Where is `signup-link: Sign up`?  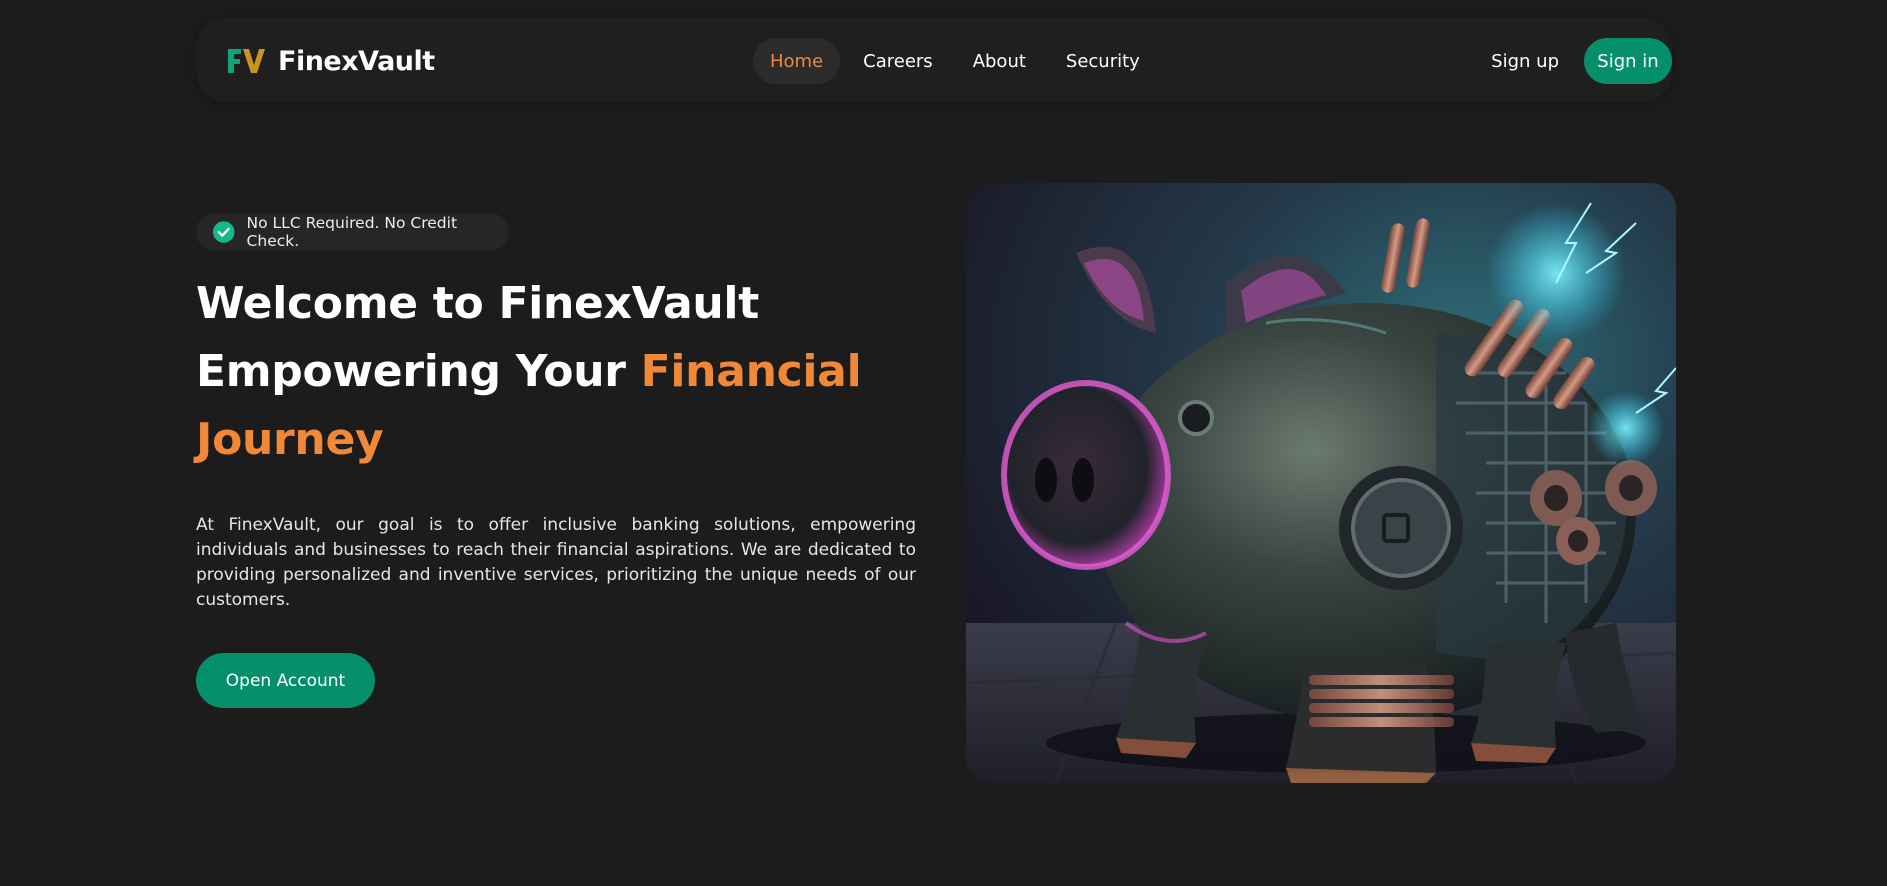
signup-link: Sign up is located at coordinates (1525, 61).